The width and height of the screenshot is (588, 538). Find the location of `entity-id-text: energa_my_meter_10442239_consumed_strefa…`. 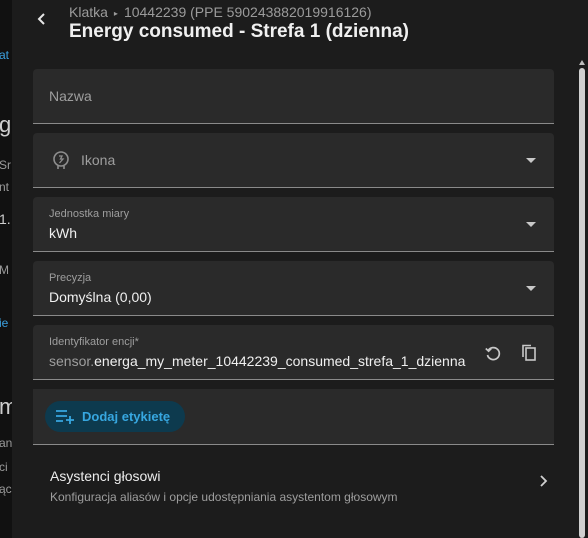

entity-id-text: energa_my_meter_10442239_consumed_strefa… is located at coordinates (280, 361).